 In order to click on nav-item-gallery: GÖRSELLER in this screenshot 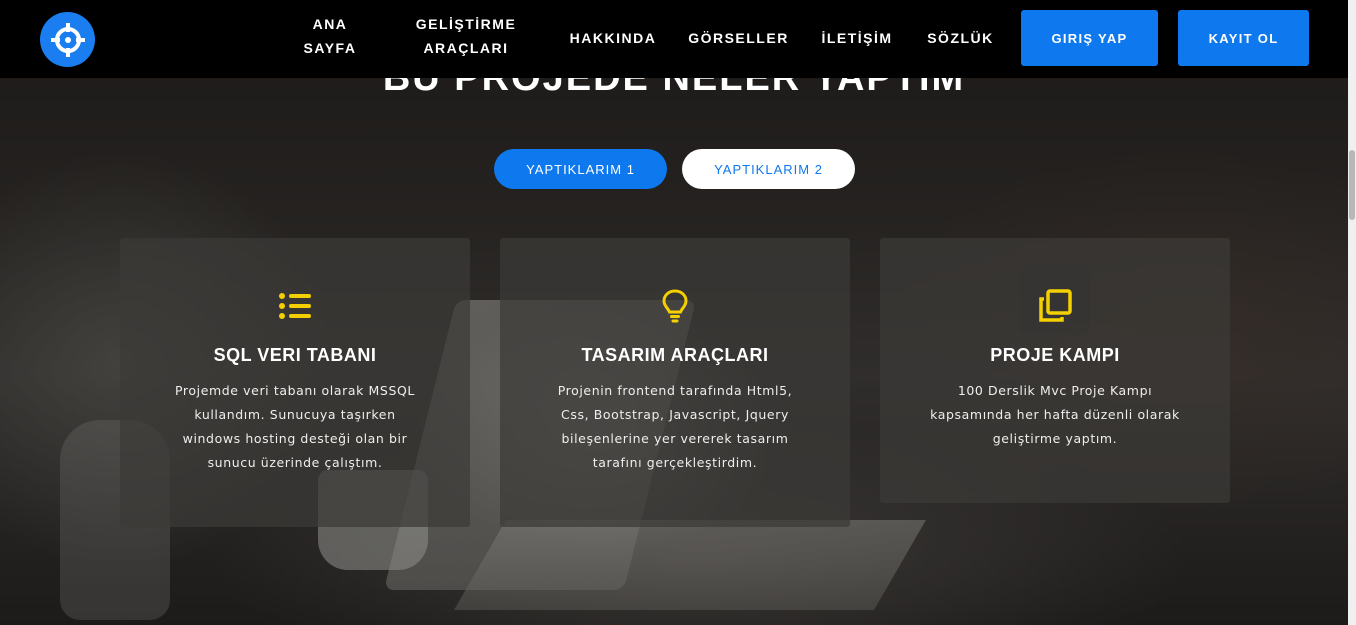, I will do `click(738, 38)`.